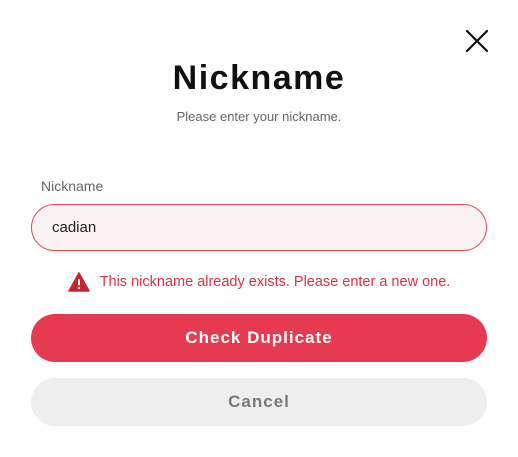 The image size is (518, 457). I want to click on dialog-subtitle: Please enter your nickname., so click(259, 116).